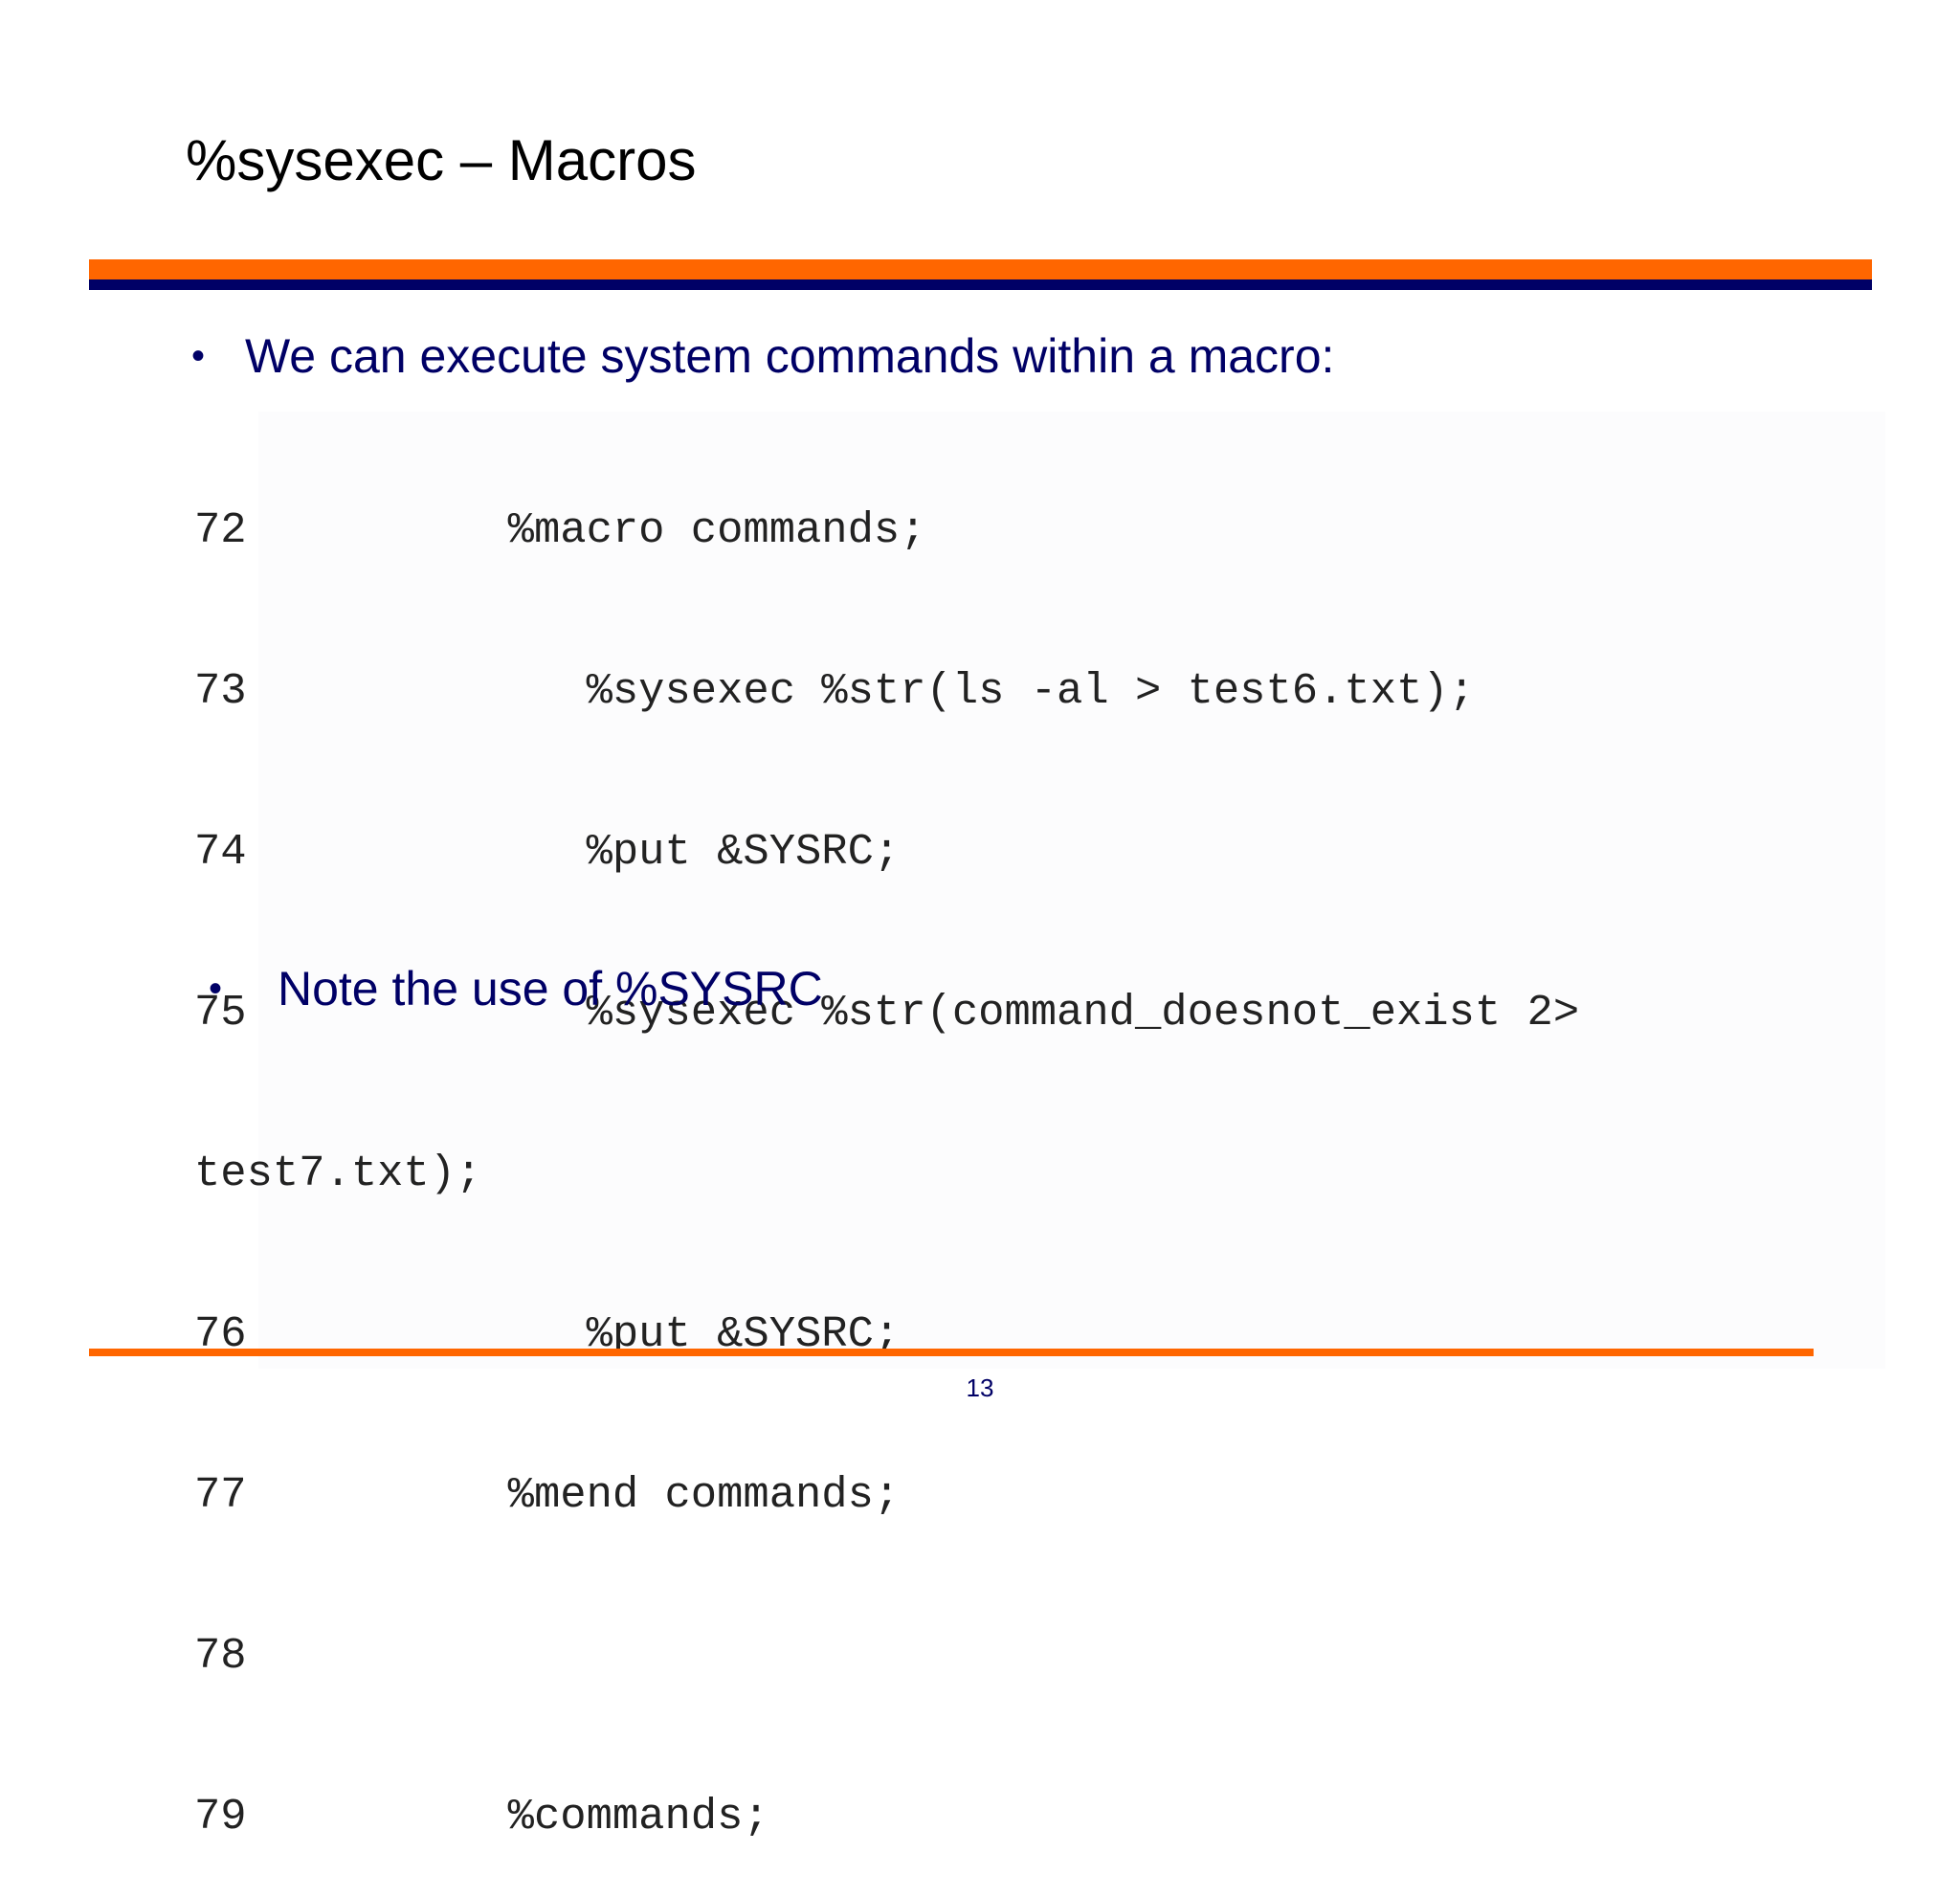  Describe the element at coordinates (221, 1656) in the screenshot. I see `code-line: 78` at that location.